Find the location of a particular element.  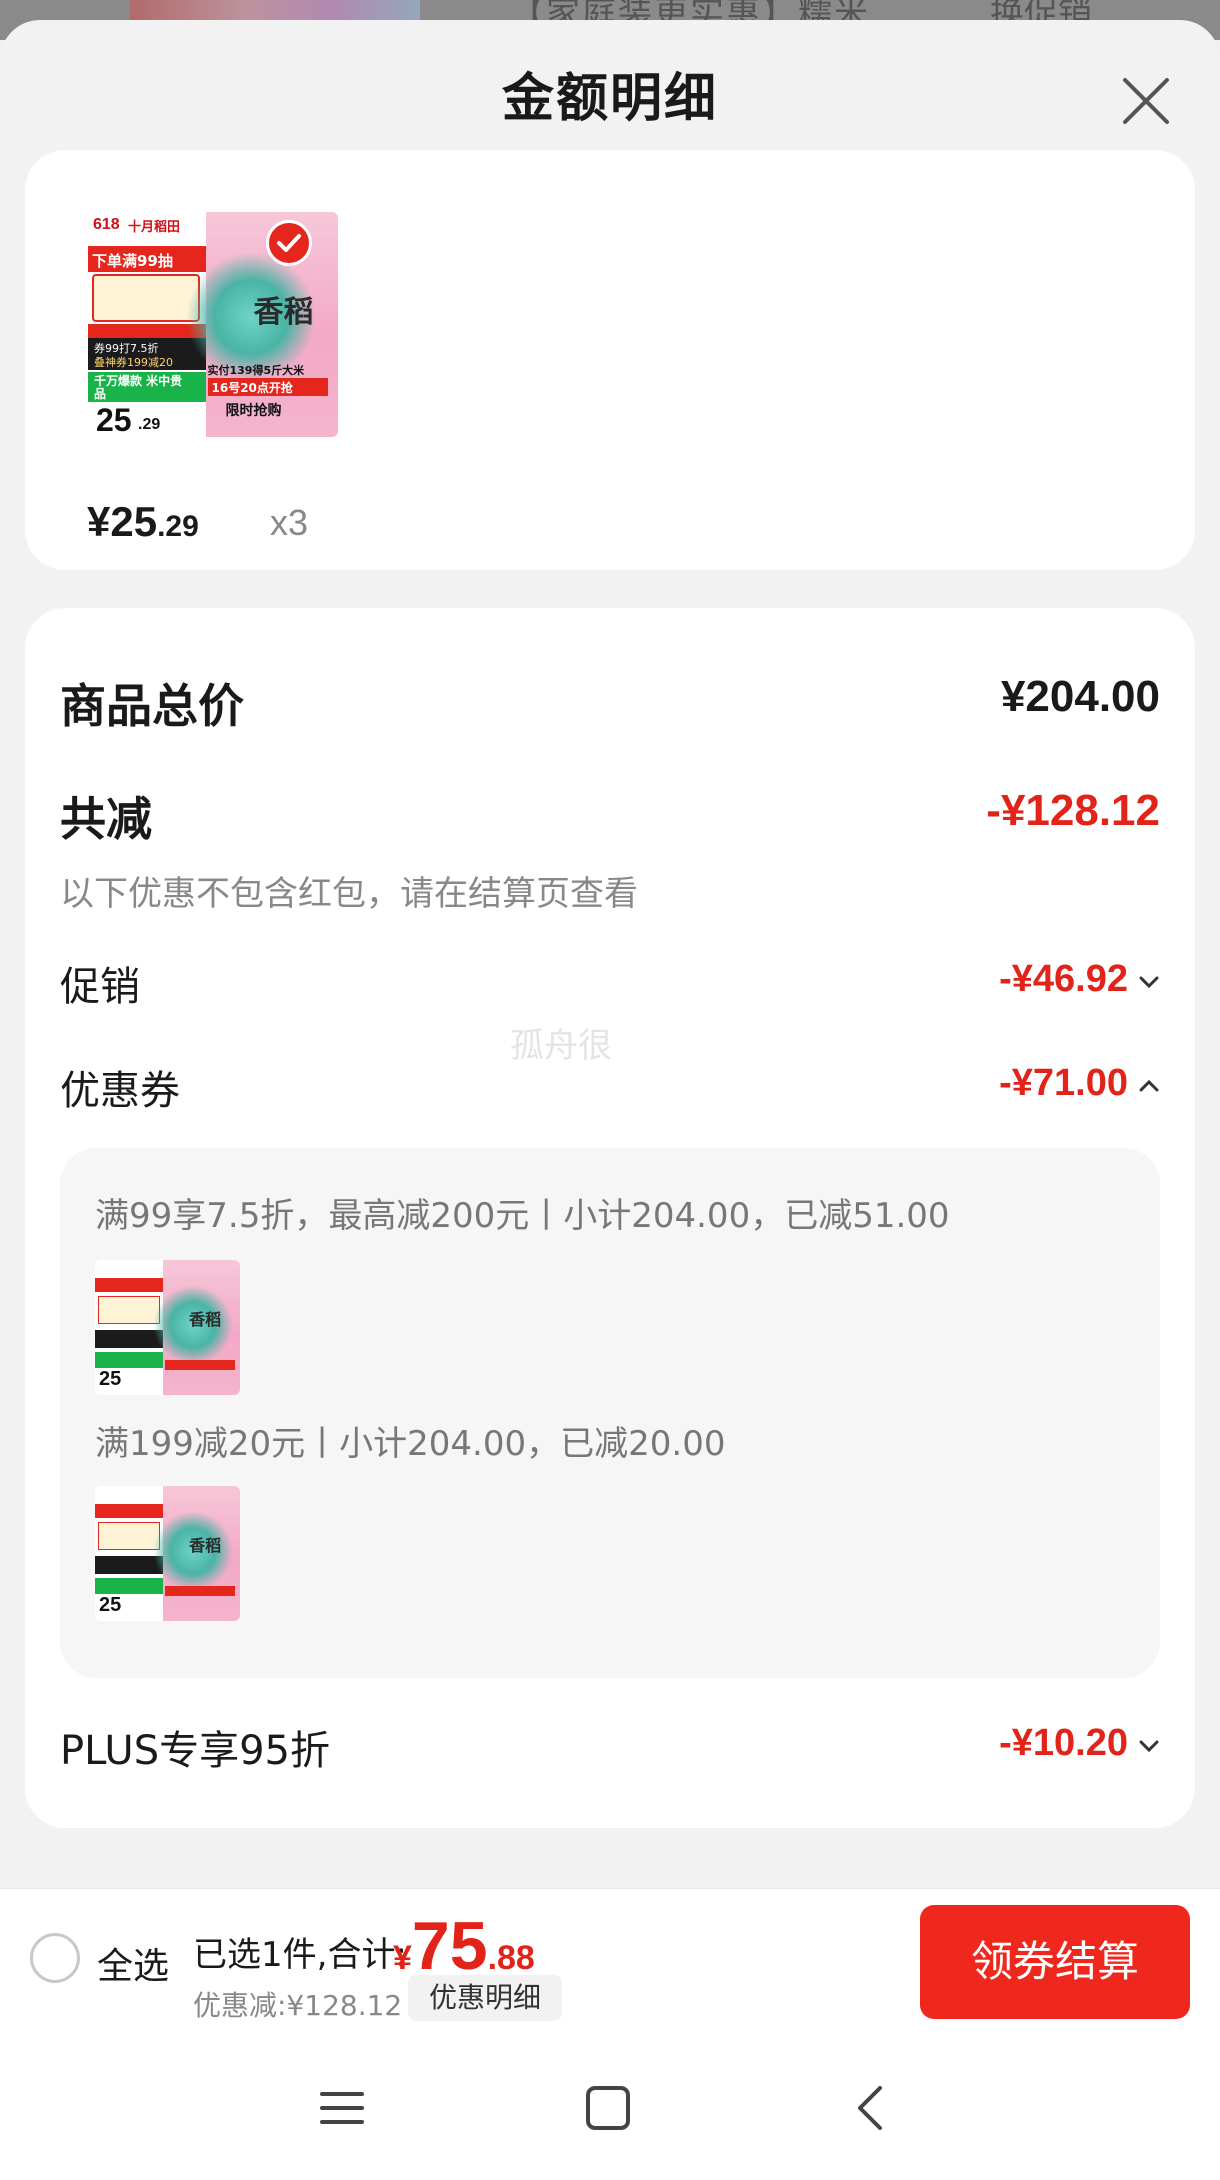

home-icon is located at coordinates (608, 2108).